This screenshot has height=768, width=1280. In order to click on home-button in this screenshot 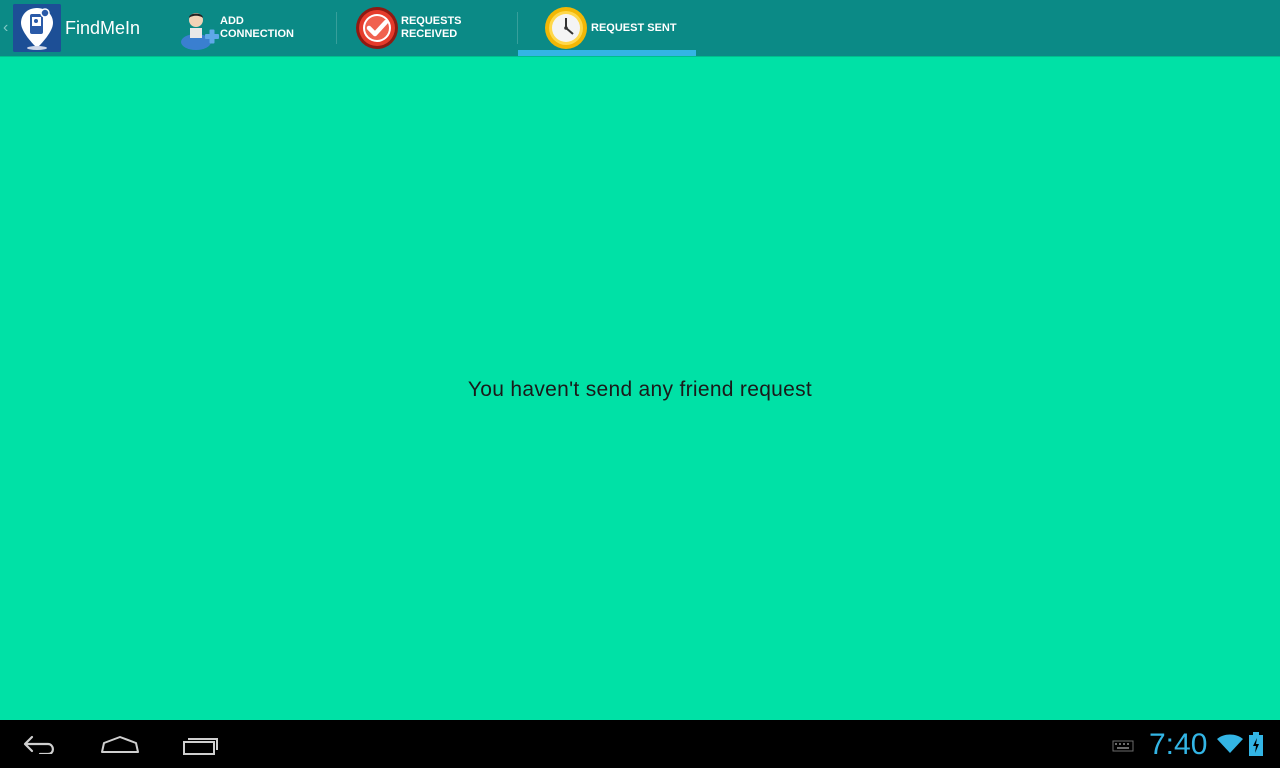, I will do `click(120, 744)`.